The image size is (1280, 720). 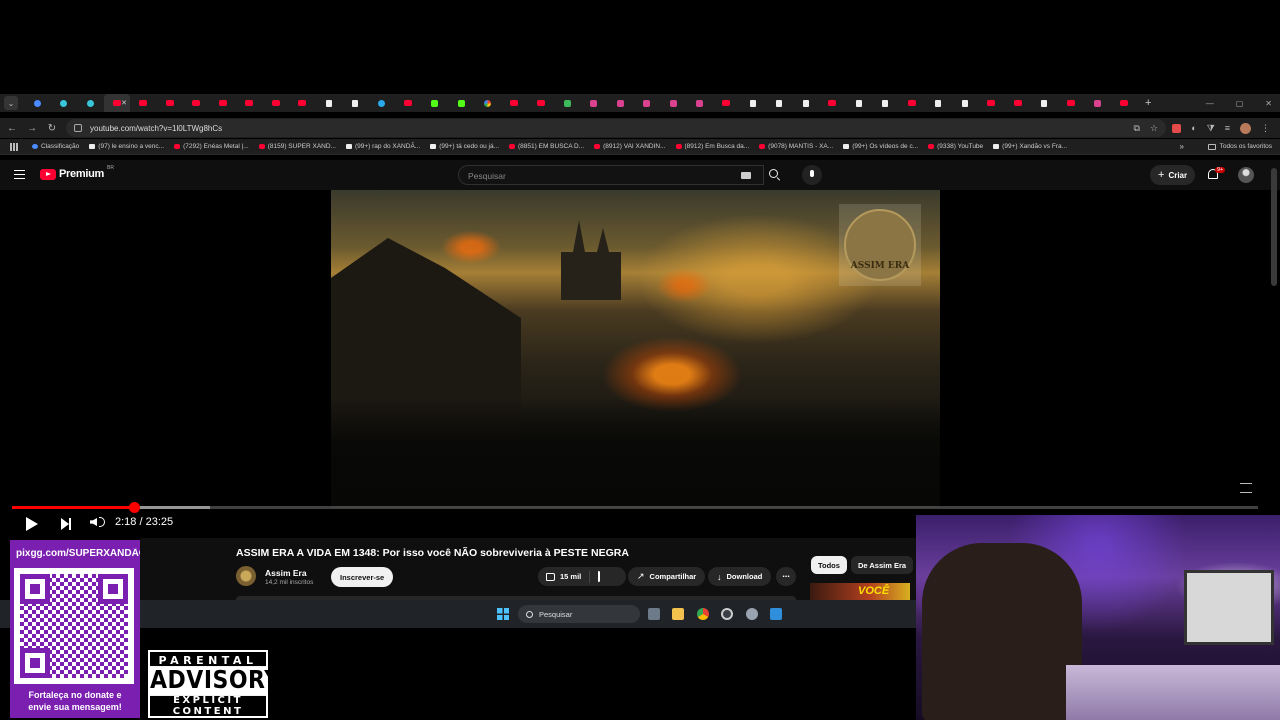 What do you see at coordinates (654, 614) in the screenshot?
I see `task-view-icon` at bounding box center [654, 614].